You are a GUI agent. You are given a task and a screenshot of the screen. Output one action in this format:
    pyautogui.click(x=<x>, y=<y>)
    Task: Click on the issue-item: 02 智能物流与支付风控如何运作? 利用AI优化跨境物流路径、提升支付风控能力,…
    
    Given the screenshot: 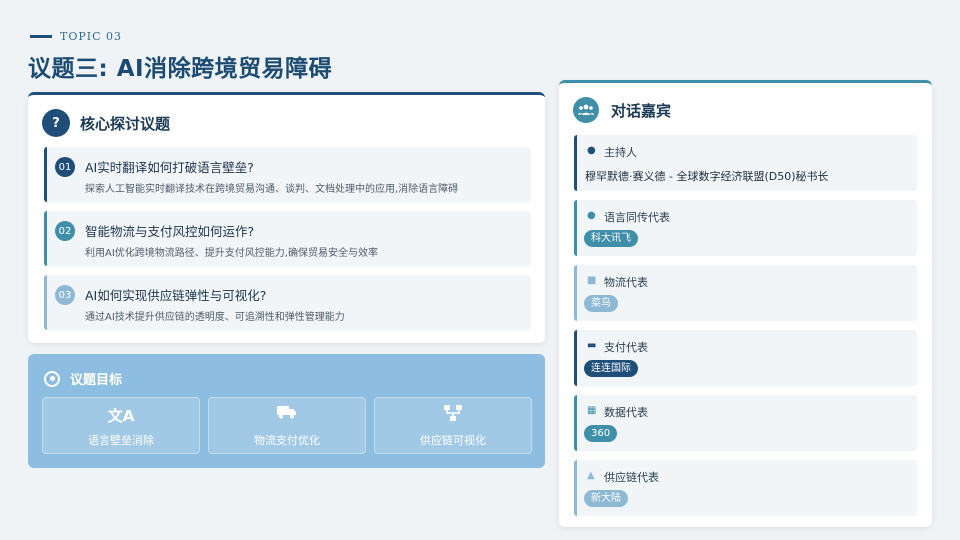 What is the action you would take?
    pyautogui.click(x=287, y=238)
    